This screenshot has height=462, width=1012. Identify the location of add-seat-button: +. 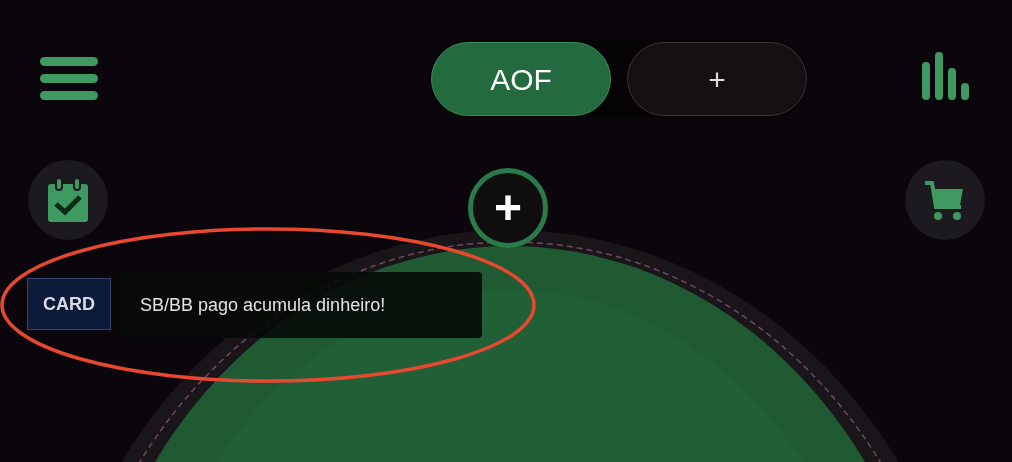
(508, 208).